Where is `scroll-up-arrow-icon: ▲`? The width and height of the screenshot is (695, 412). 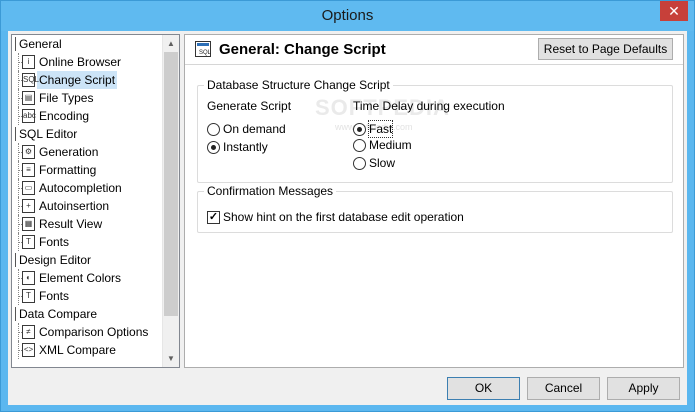 scroll-up-arrow-icon: ▲ is located at coordinates (171, 43).